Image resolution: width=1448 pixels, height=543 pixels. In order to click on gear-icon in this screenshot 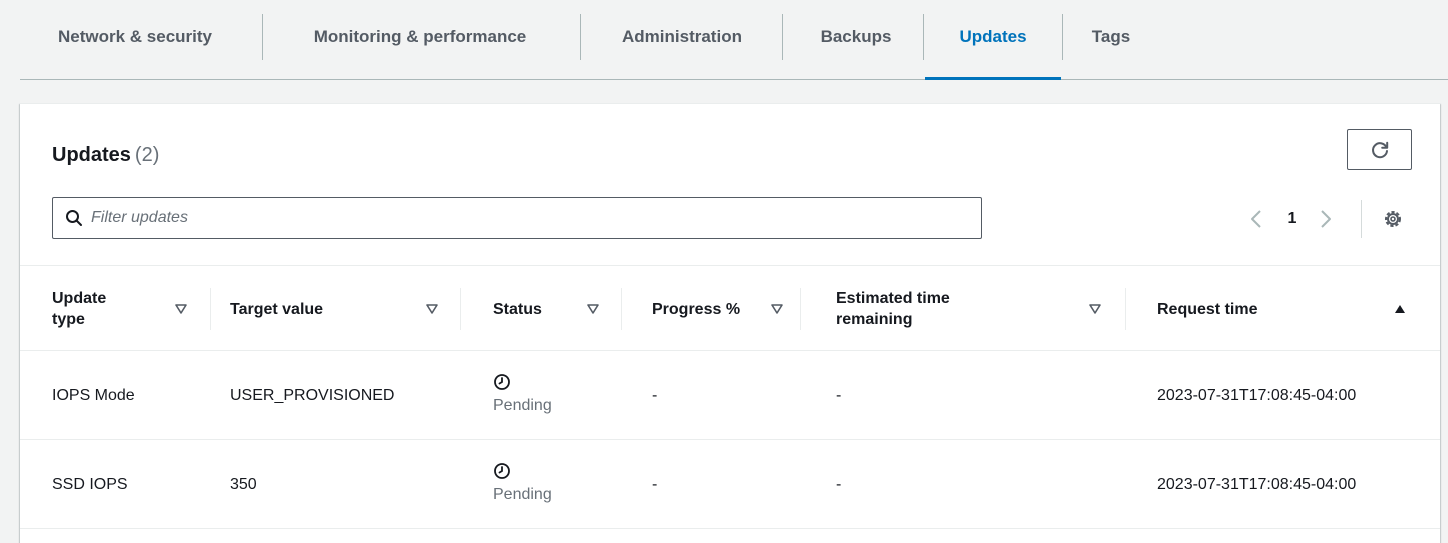, I will do `click(1393, 219)`.